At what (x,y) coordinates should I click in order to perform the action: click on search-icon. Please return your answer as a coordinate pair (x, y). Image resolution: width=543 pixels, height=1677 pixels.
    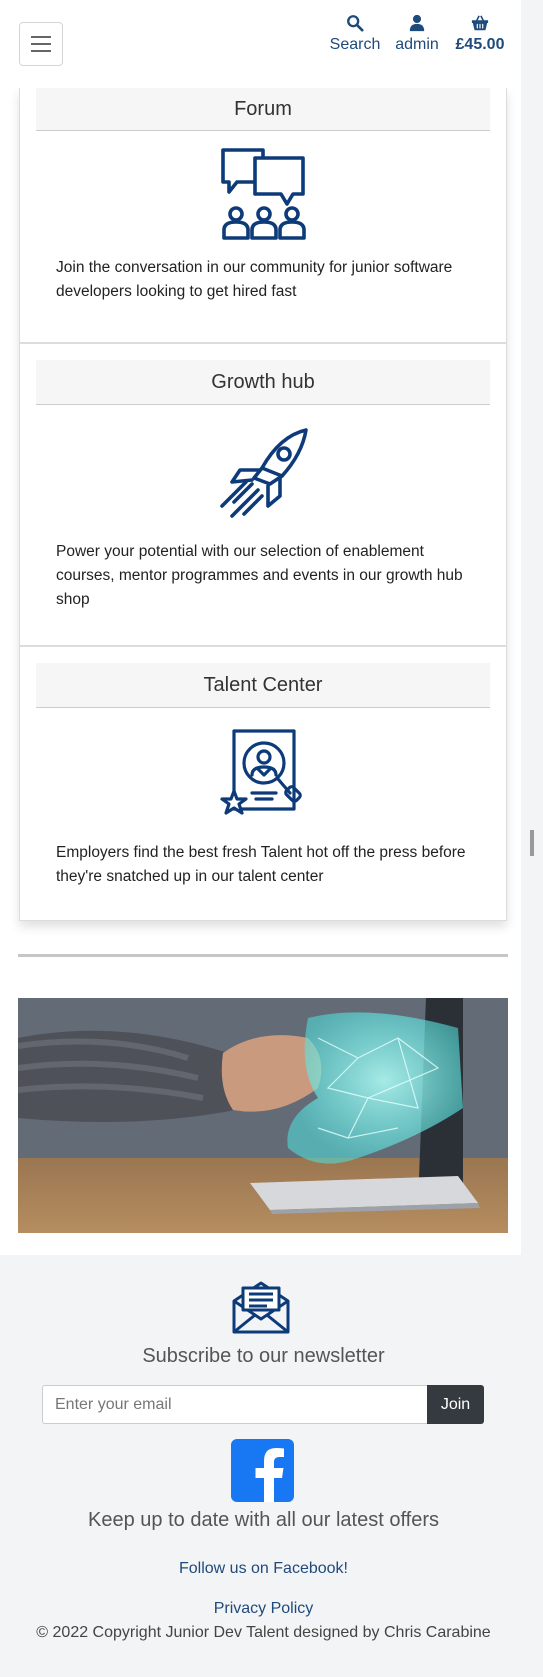
    Looking at the image, I should click on (355, 23).